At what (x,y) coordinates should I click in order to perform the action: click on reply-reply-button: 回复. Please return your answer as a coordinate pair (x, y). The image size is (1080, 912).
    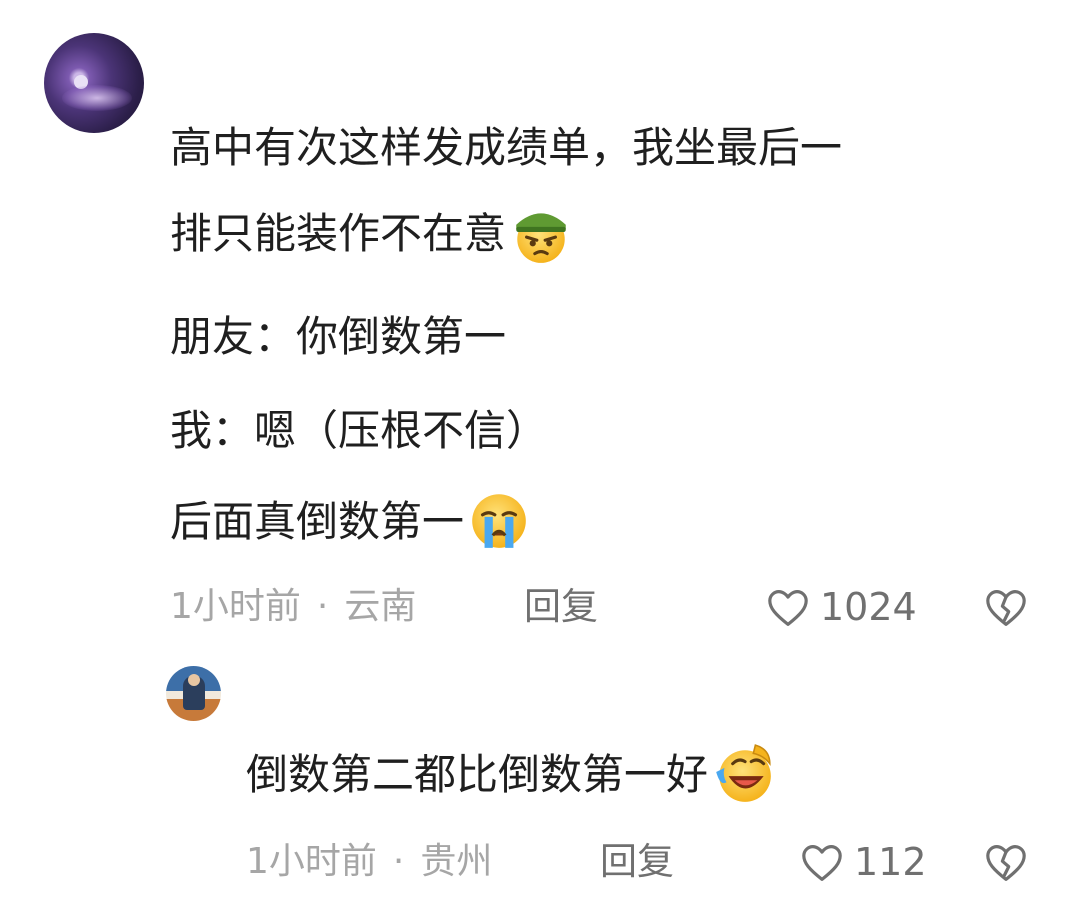
    Looking at the image, I should click on (637, 862).